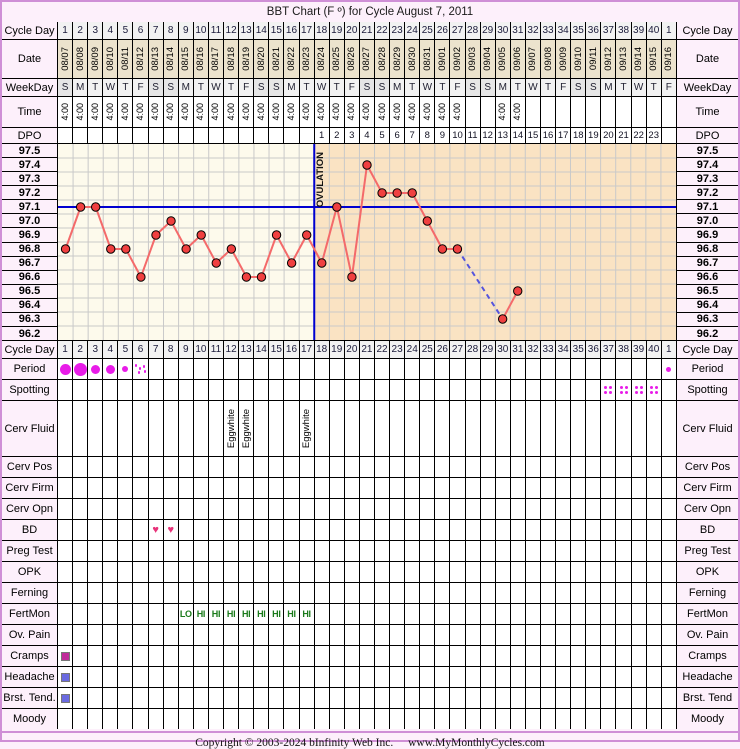 The width and height of the screenshot is (740, 749). Describe the element at coordinates (488, 59) in the screenshot. I see `date-cell: 09/04` at that location.